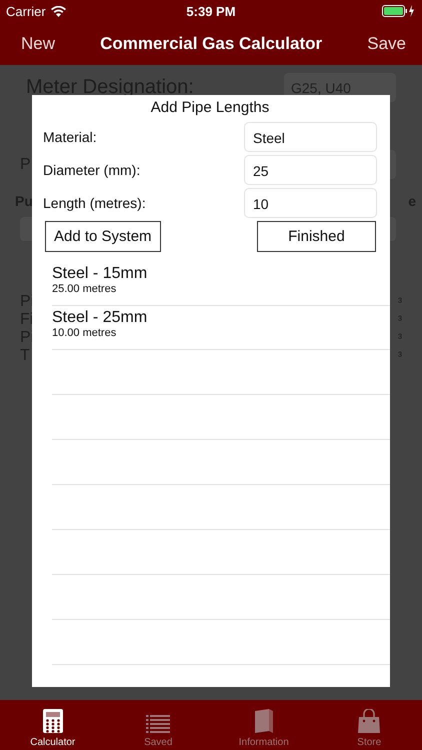 Image resolution: width=422 pixels, height=750 pixels. I want to click on add-button: Add to System, so click(103, 236).